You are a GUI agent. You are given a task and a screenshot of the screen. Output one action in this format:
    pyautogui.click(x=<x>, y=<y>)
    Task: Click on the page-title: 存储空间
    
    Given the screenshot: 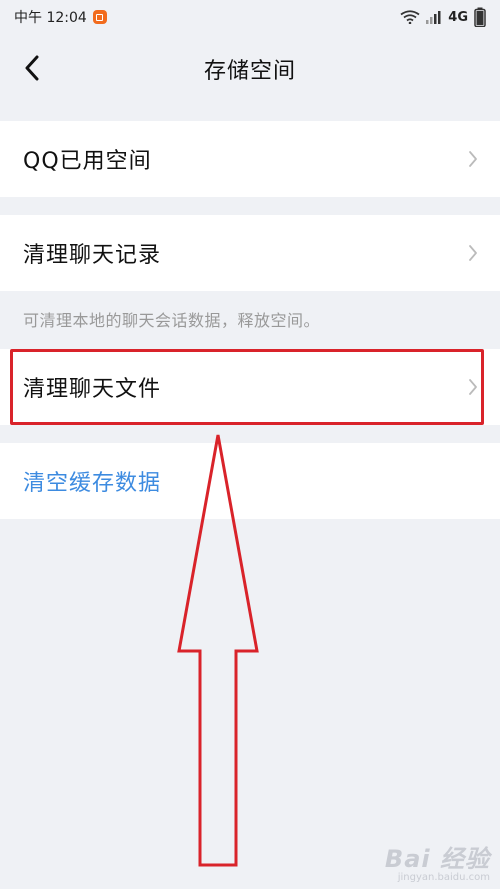 What is the action you would take?
    pyautogui.click(x=249, y=71)
    